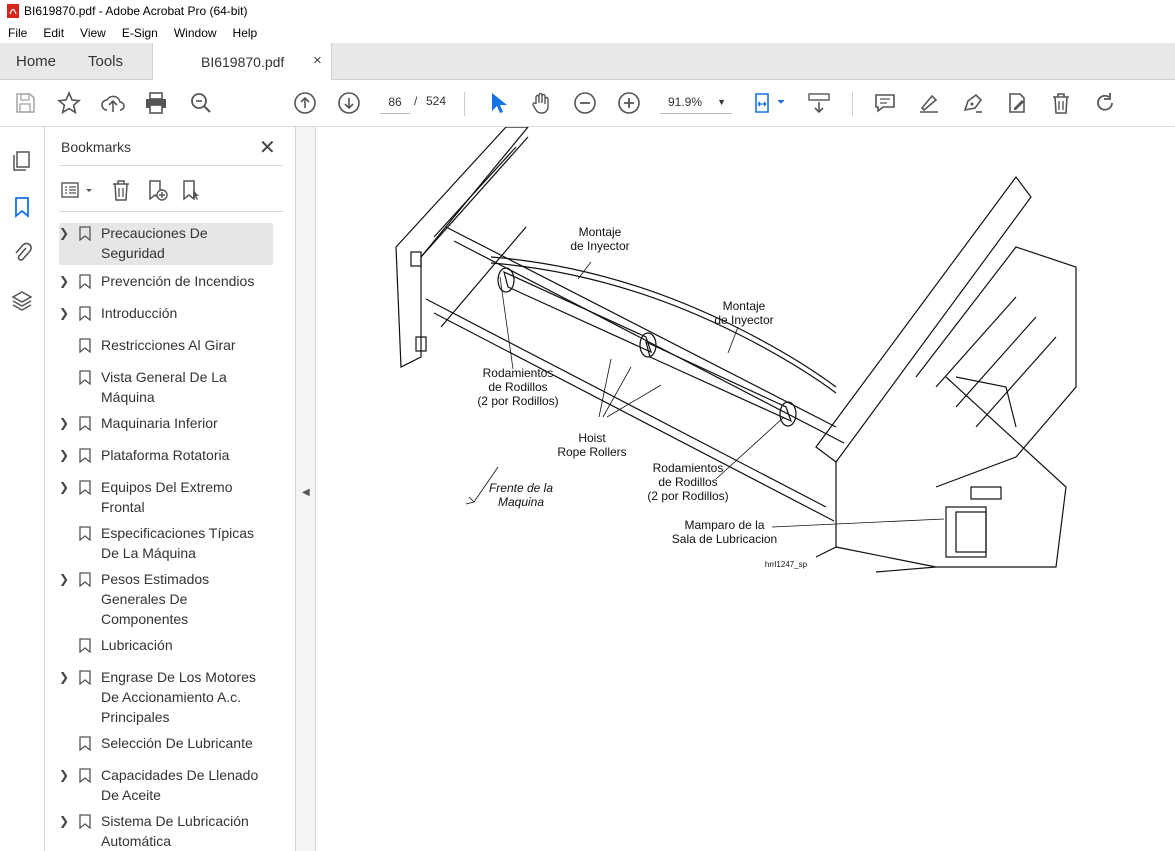 The height and width of the screenshot is (851, 1175). I want to click on menu-view: View, so click(93, 33).